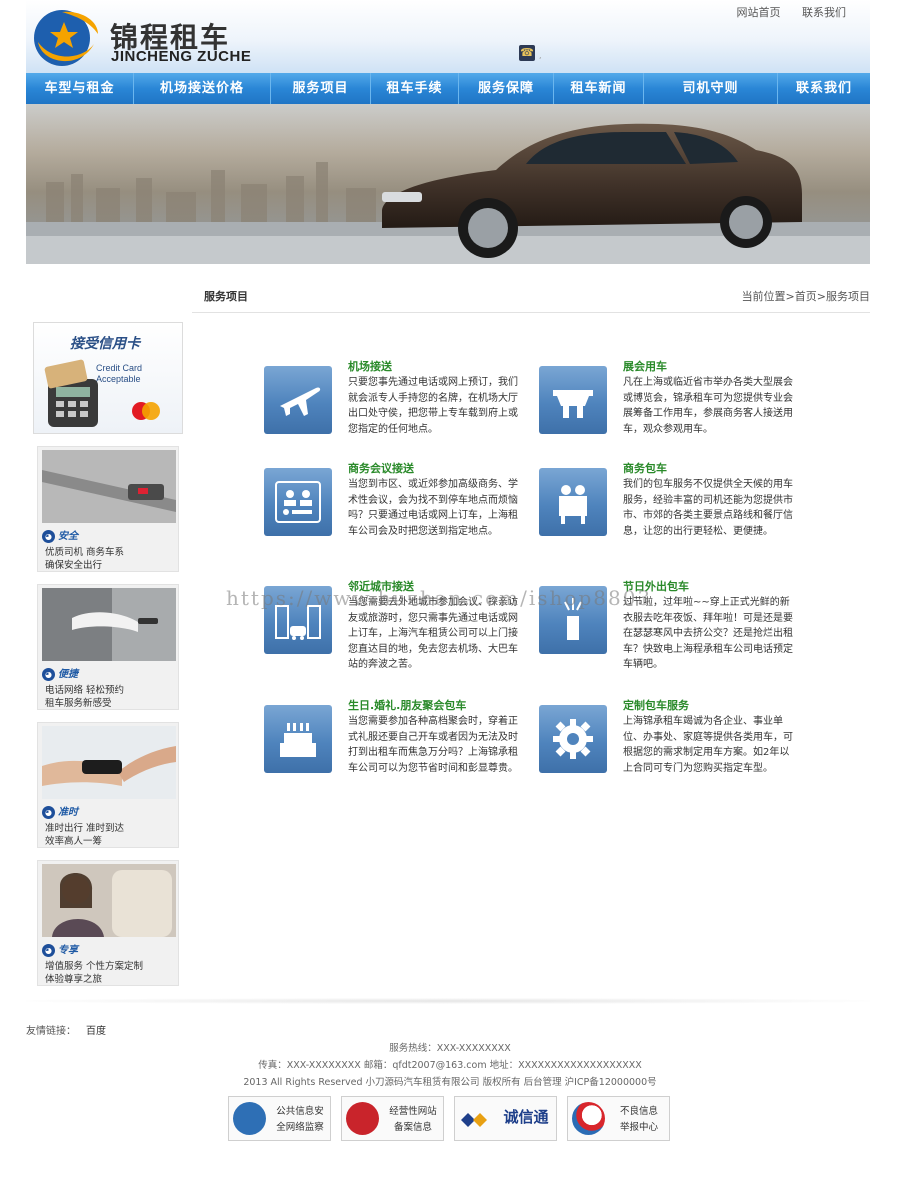  What do you see at coordinates (66, 38) in the screenshot?
I see `logo-swoosh-icon` at bounding box center [66, 38].